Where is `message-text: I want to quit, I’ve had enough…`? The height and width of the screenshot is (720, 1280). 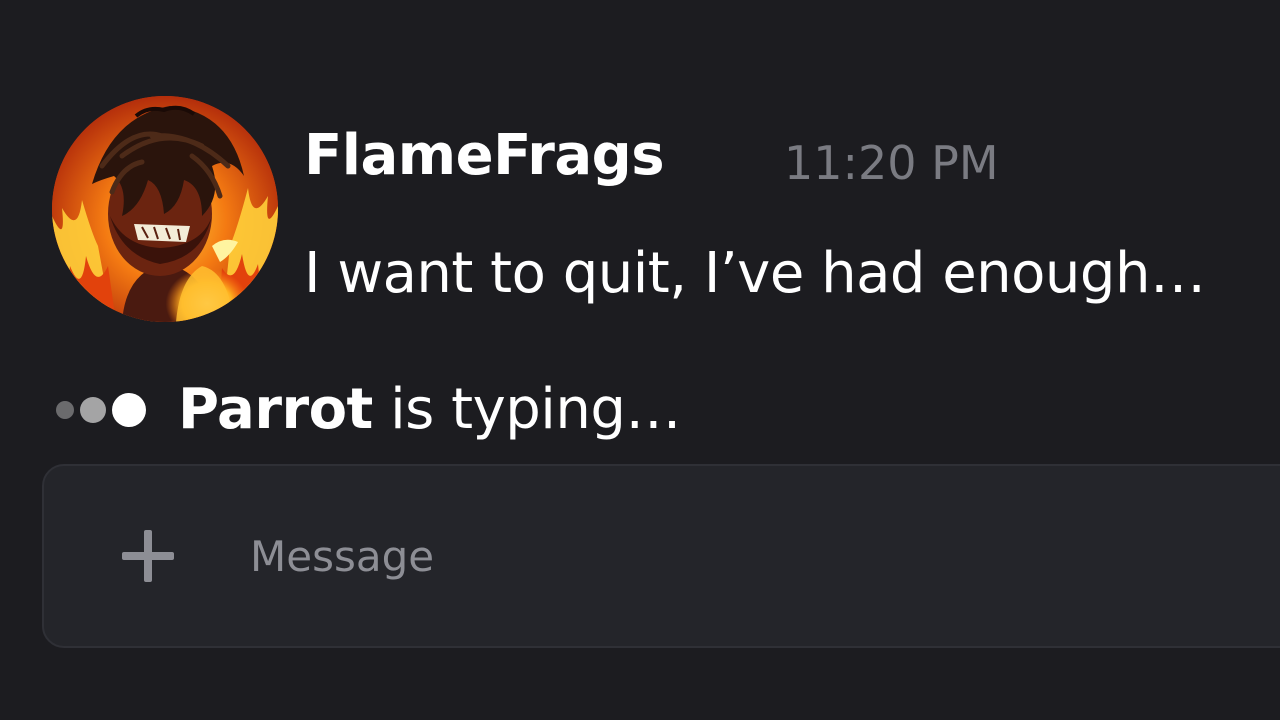 message-text: I want to quit, I’ve had enough… is located at coordinates (755, 273).